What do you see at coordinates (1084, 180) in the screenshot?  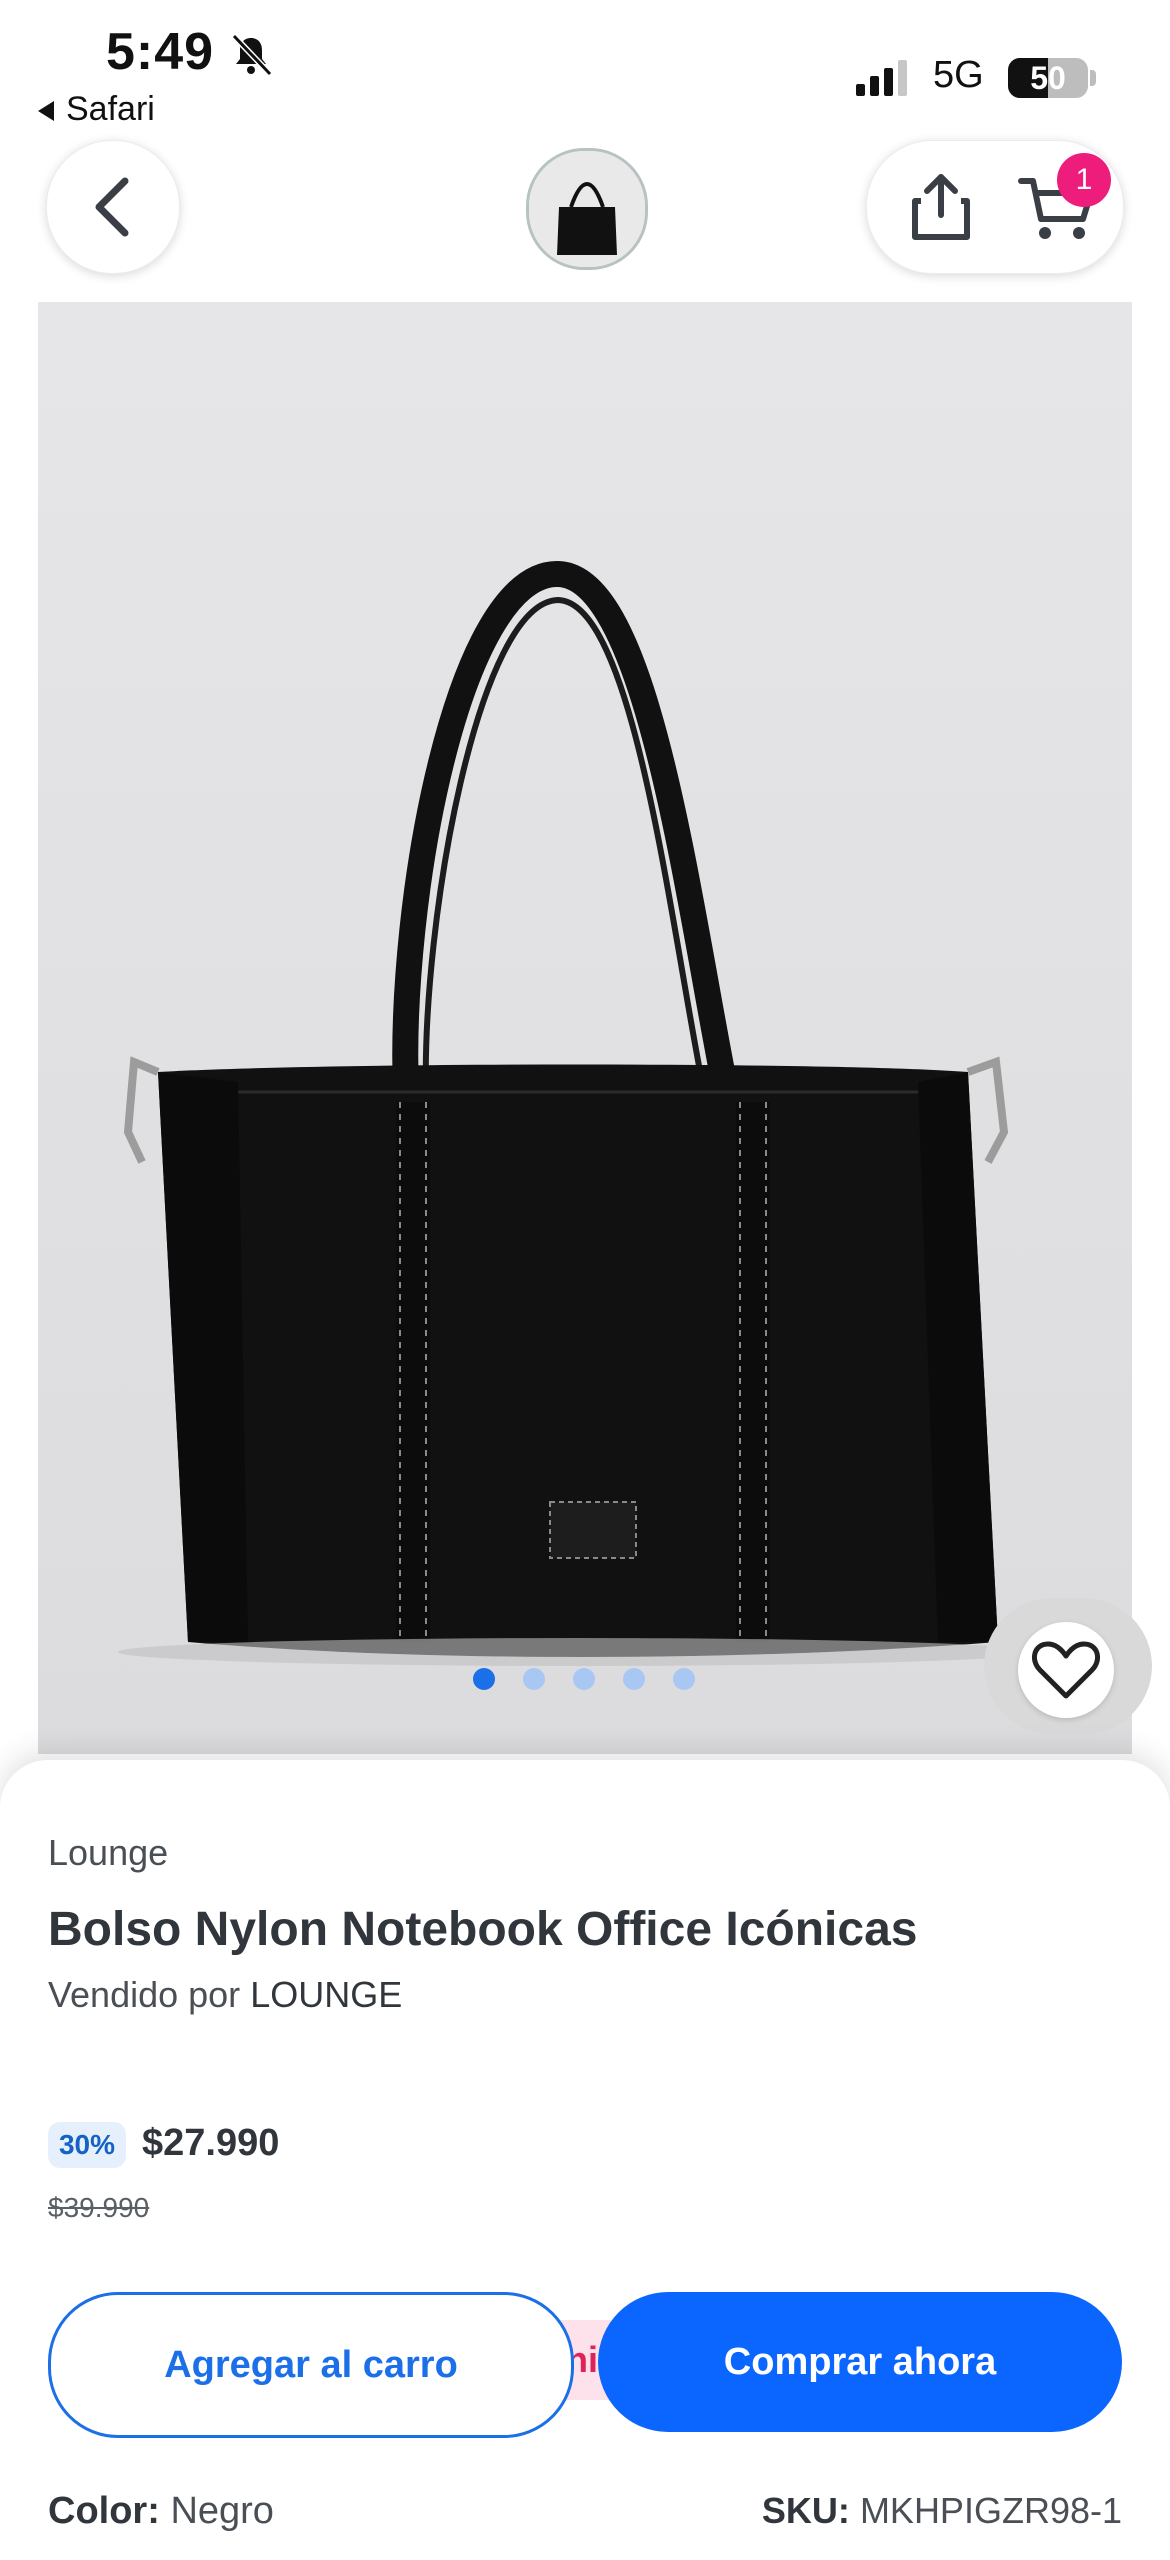 I see `cart-count-badge: 1` at bounding box center [1084, 180].